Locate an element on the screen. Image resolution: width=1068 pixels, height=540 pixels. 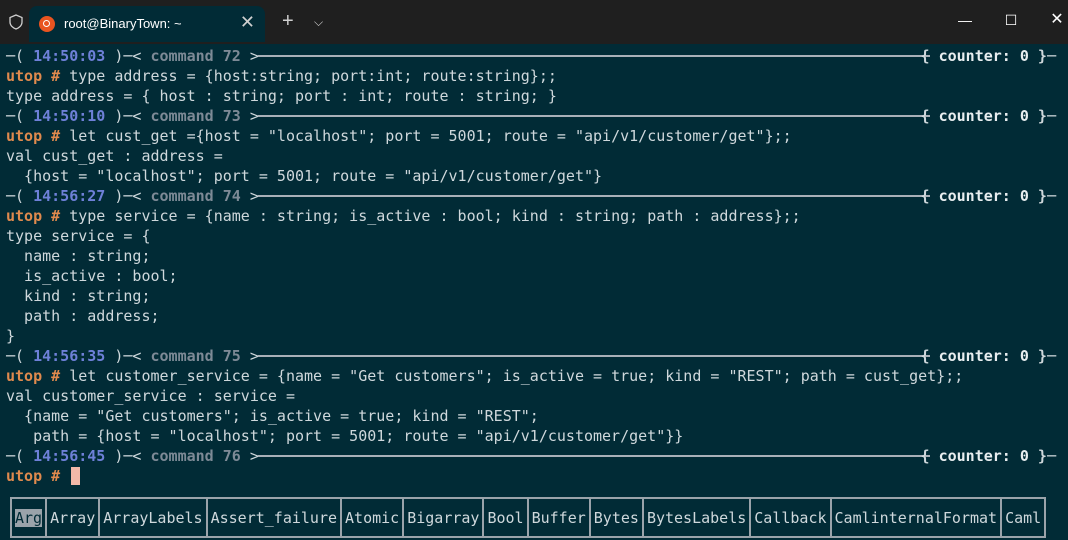
completion-item: Buffer is located at coordinates (558, 517).